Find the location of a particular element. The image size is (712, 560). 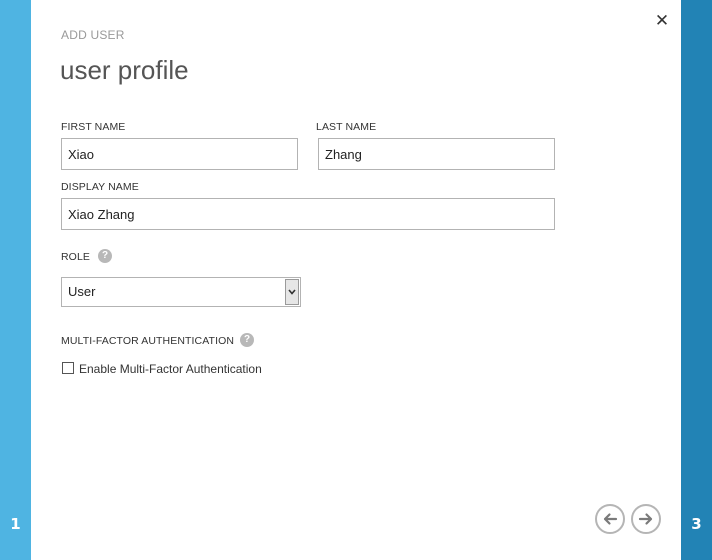

display-name-label: DISPLAY NAME is located at coordinates (100, 187).